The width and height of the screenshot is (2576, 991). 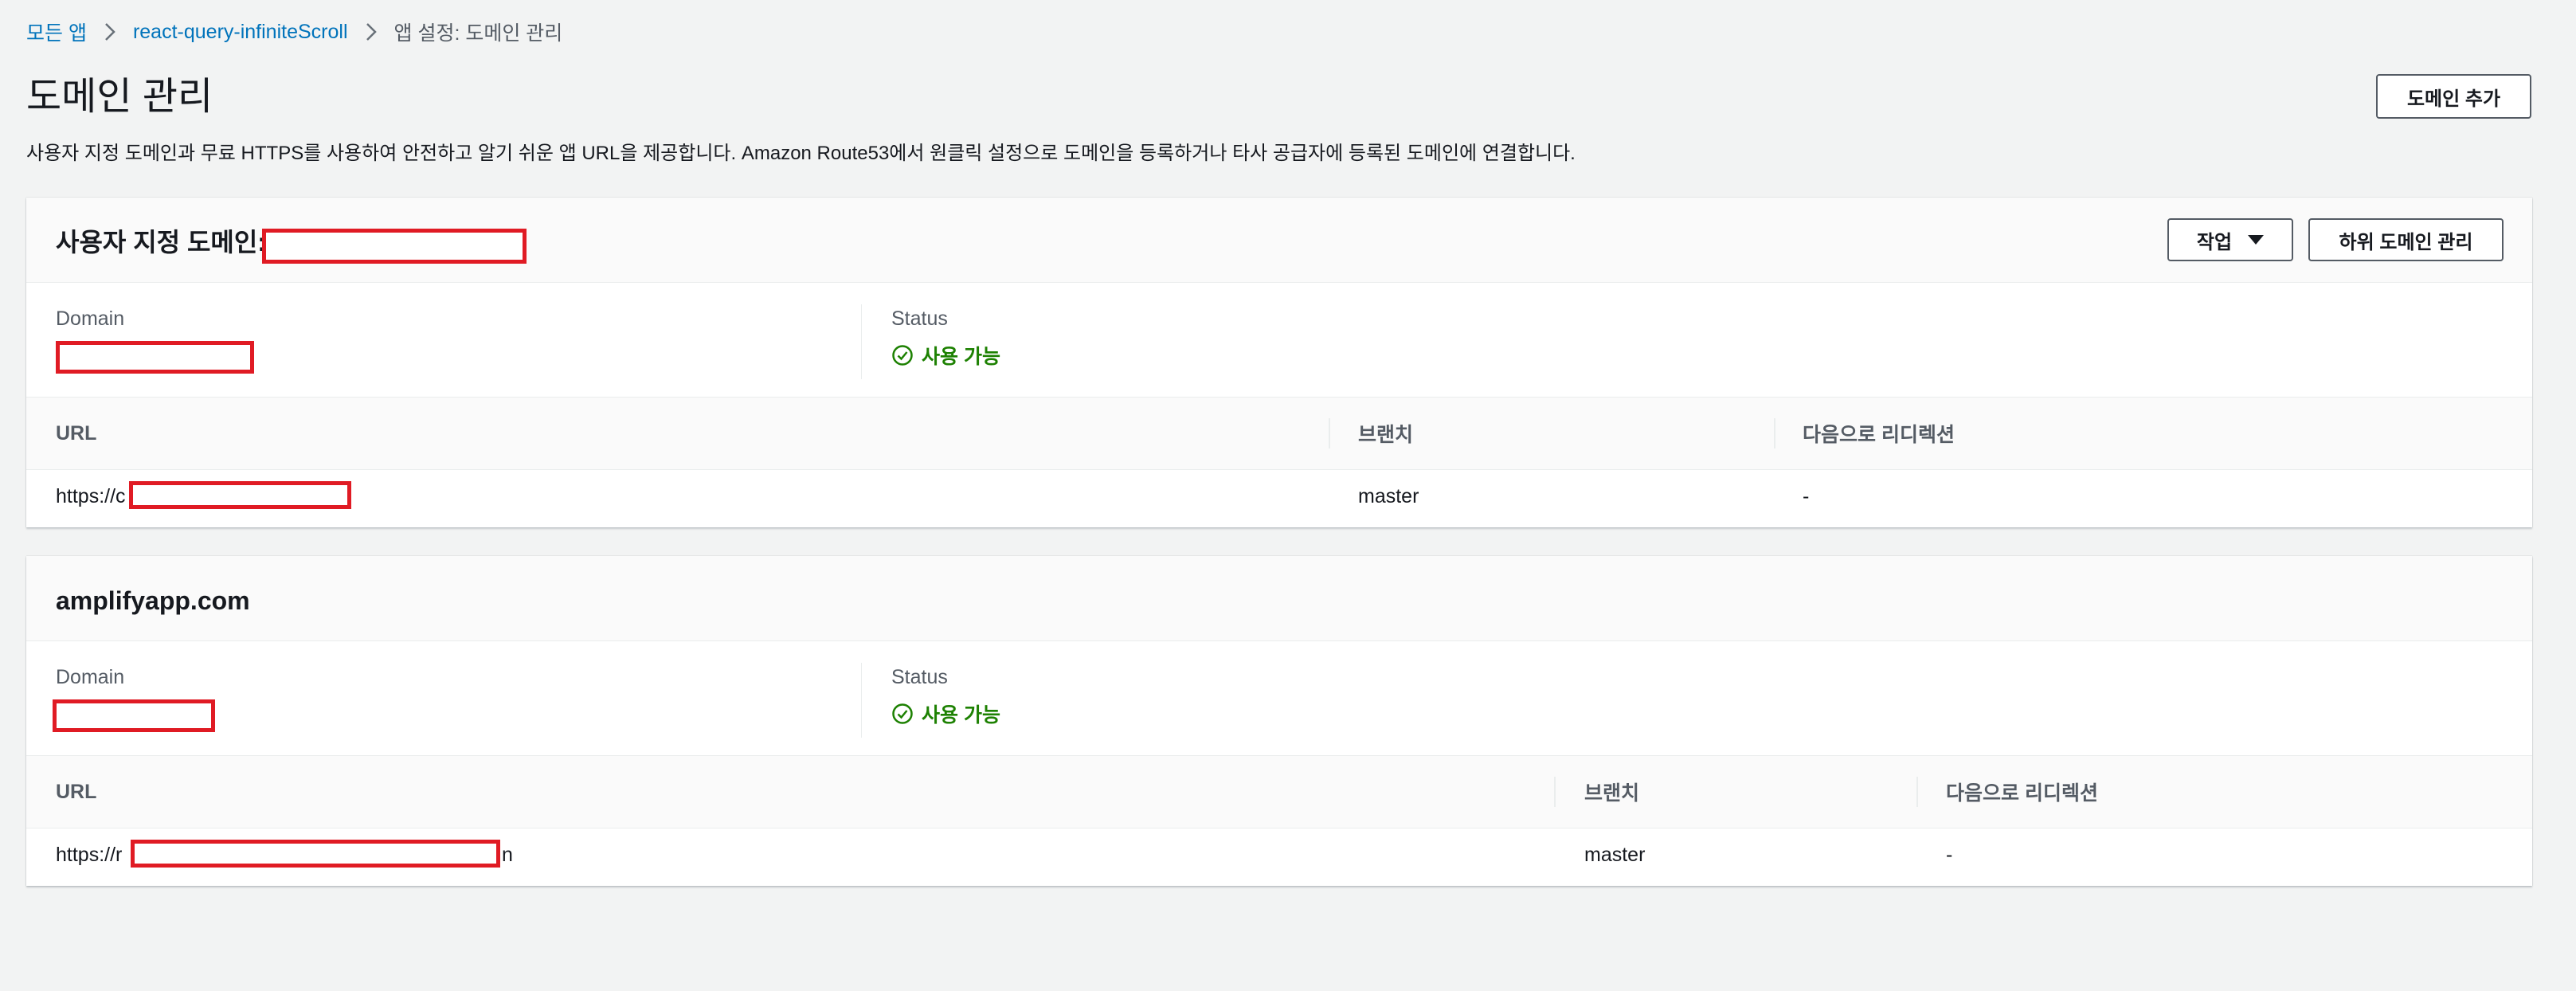 What do you see at coordinates (507, 855) in the screenshot?
I see `url-suffix: n` at bounding box center [507, 855].